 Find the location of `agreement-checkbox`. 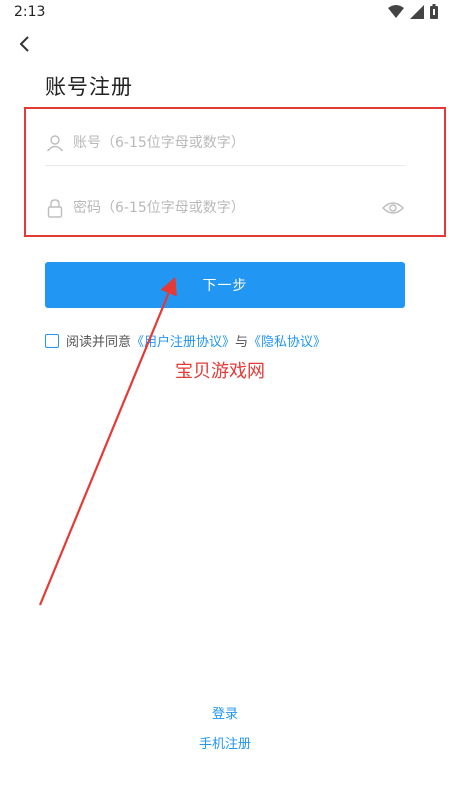

agreement-checkbox is located at coordinates (52, 340).